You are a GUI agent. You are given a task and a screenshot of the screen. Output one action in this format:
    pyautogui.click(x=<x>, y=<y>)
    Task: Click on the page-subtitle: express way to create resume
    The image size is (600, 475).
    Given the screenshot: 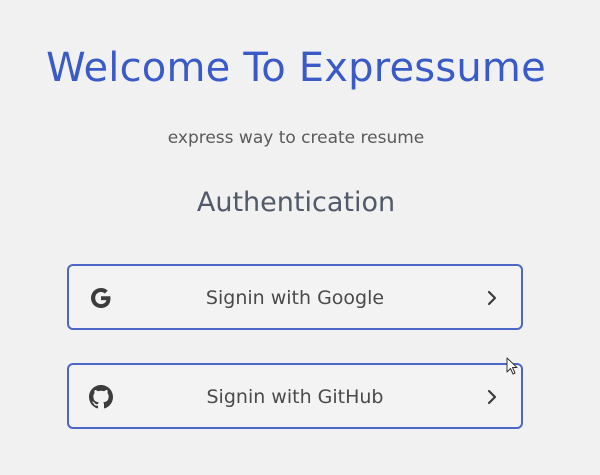 What is the action you would take?
    pyautogui.click(x=296, y=138)
    